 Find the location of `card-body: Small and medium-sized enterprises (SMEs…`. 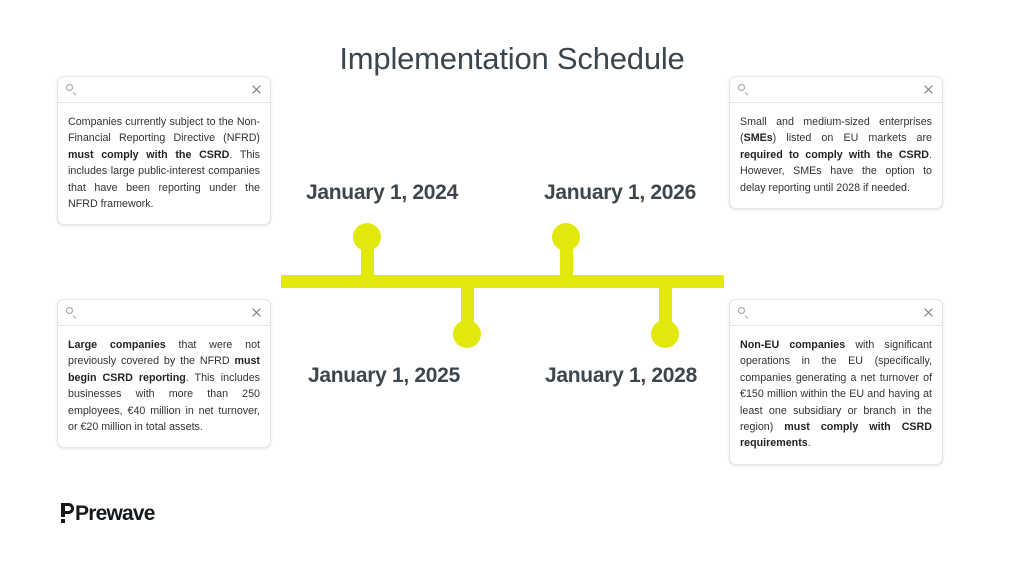

card-body: Small and medium-sized enterprises (SMEs… is located at coordinates (836, 155).